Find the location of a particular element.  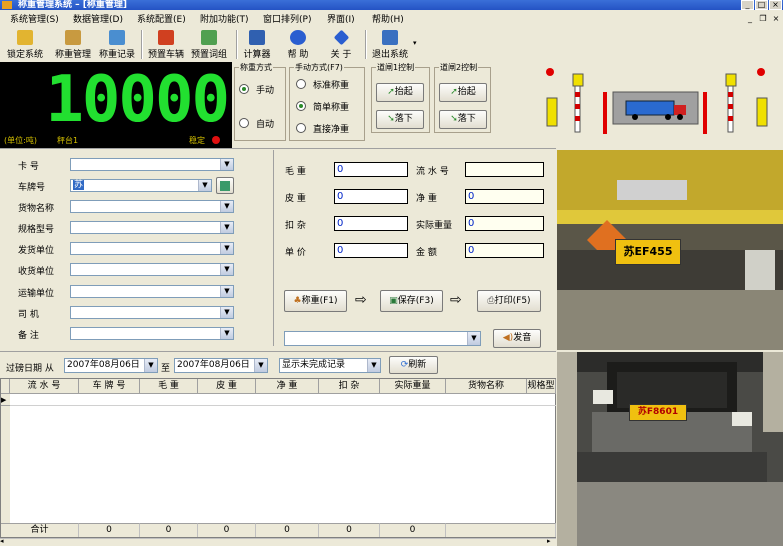

direct-net-radio is located at coordinates (301, 128).